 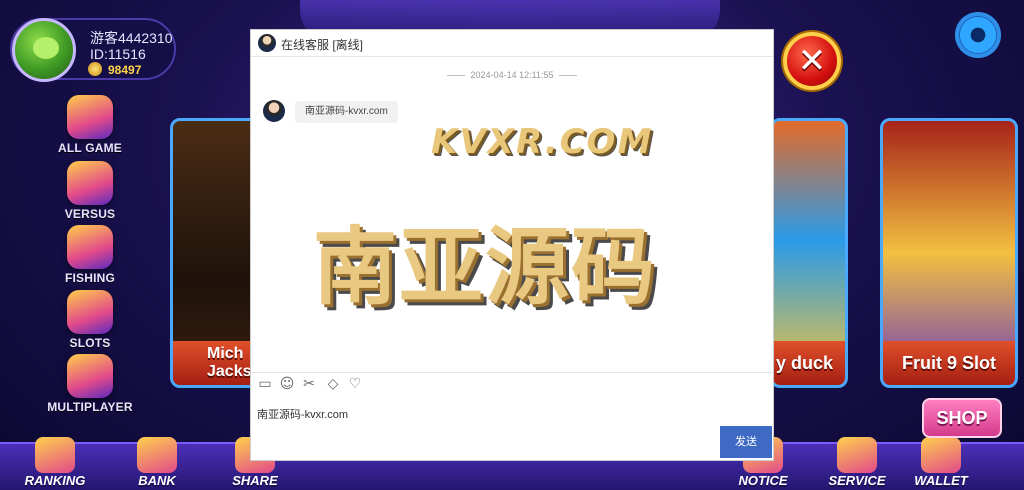 What do you see at coordinates (949, 253) in the screenshot?
I see `game-card-fruit-9-slot: Fruit 9 Slot` at bounding box center [949, 253].